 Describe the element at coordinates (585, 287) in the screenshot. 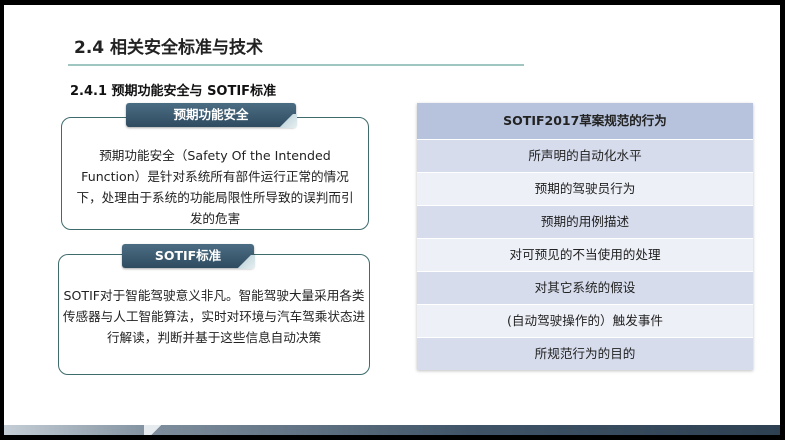

I see `table-row: 对其它系统的假设` at that location.